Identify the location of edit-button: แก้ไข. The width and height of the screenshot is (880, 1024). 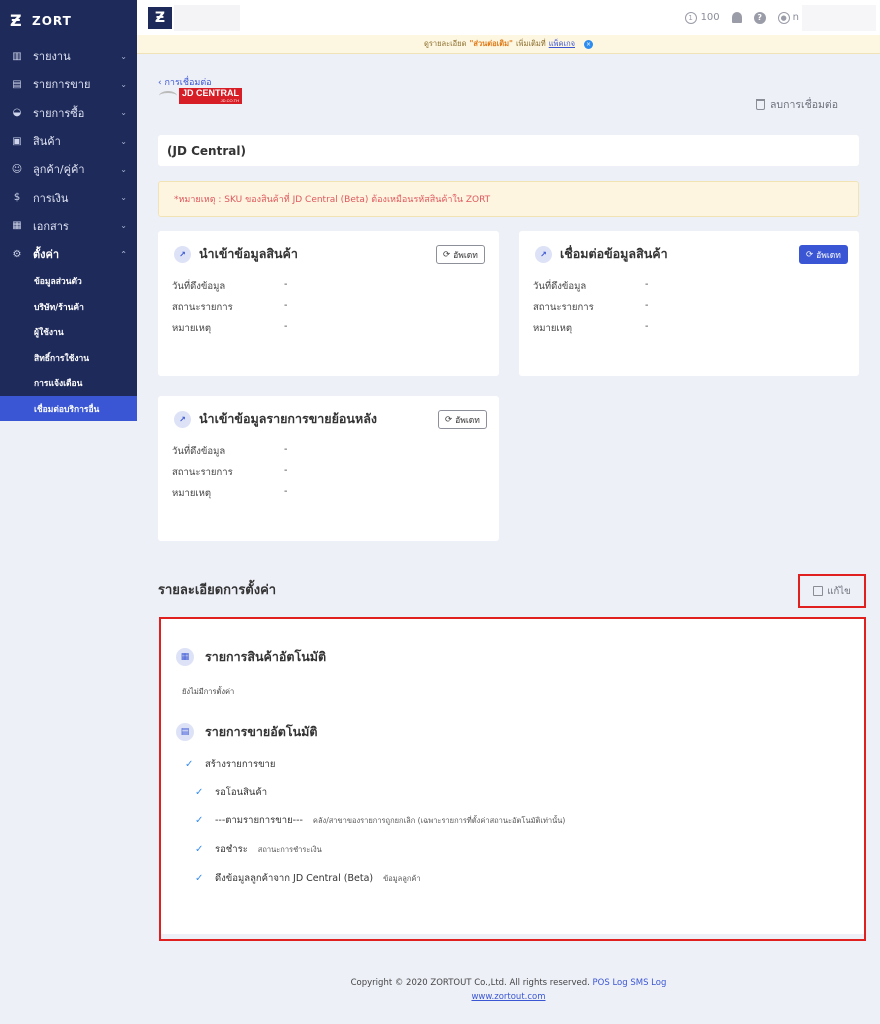
(832, 591).